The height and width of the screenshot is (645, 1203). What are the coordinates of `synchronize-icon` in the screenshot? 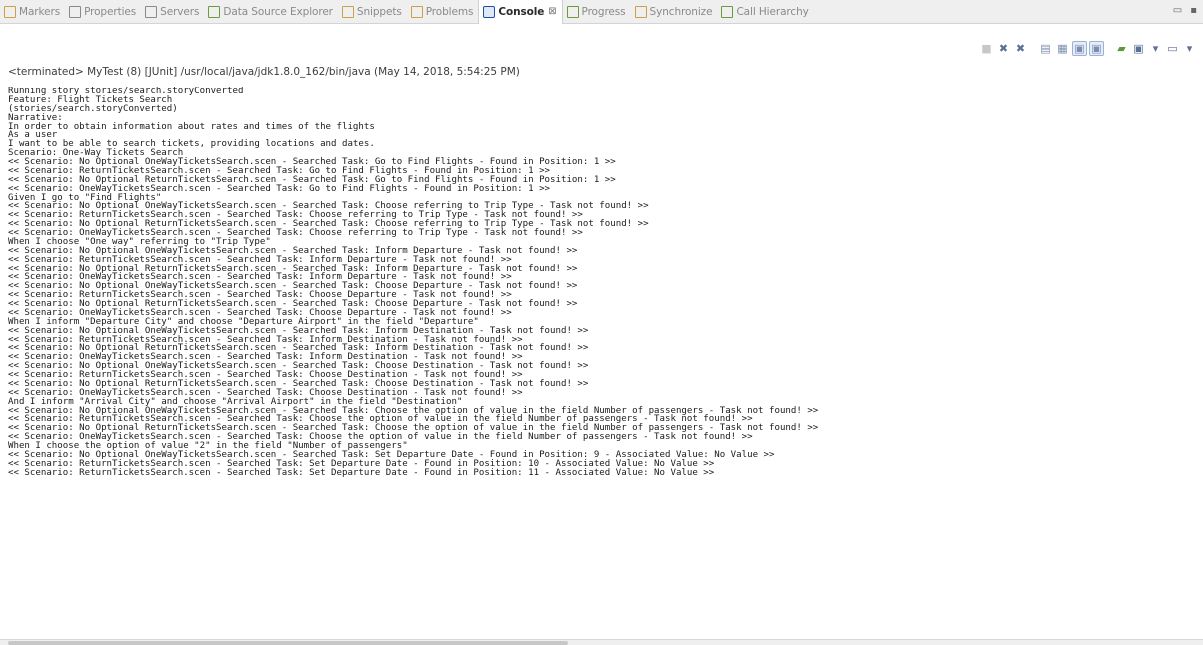 It's located at (640, 11).